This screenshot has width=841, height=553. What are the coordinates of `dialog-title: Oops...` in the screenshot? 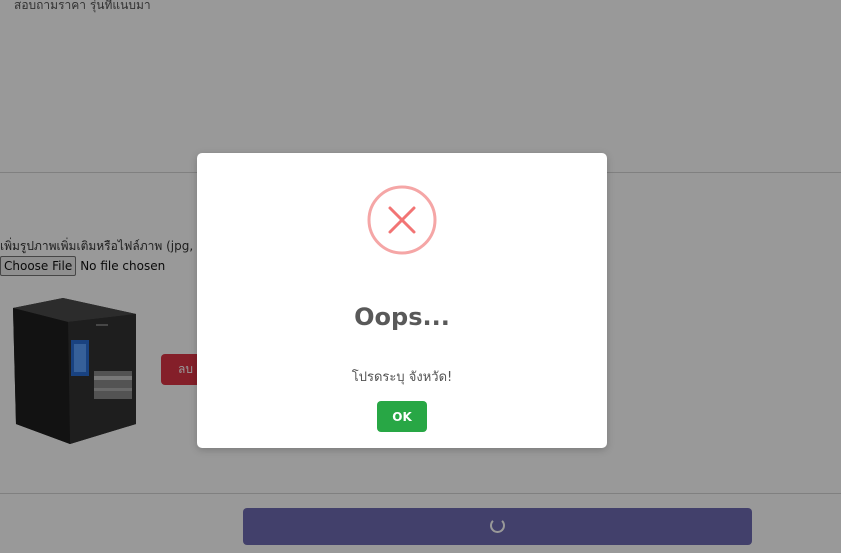 It's located at (402, 317).